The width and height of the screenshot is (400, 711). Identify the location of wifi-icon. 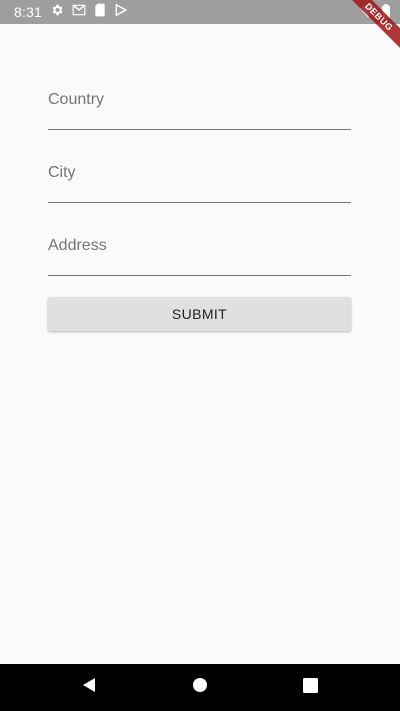
(368, 11).